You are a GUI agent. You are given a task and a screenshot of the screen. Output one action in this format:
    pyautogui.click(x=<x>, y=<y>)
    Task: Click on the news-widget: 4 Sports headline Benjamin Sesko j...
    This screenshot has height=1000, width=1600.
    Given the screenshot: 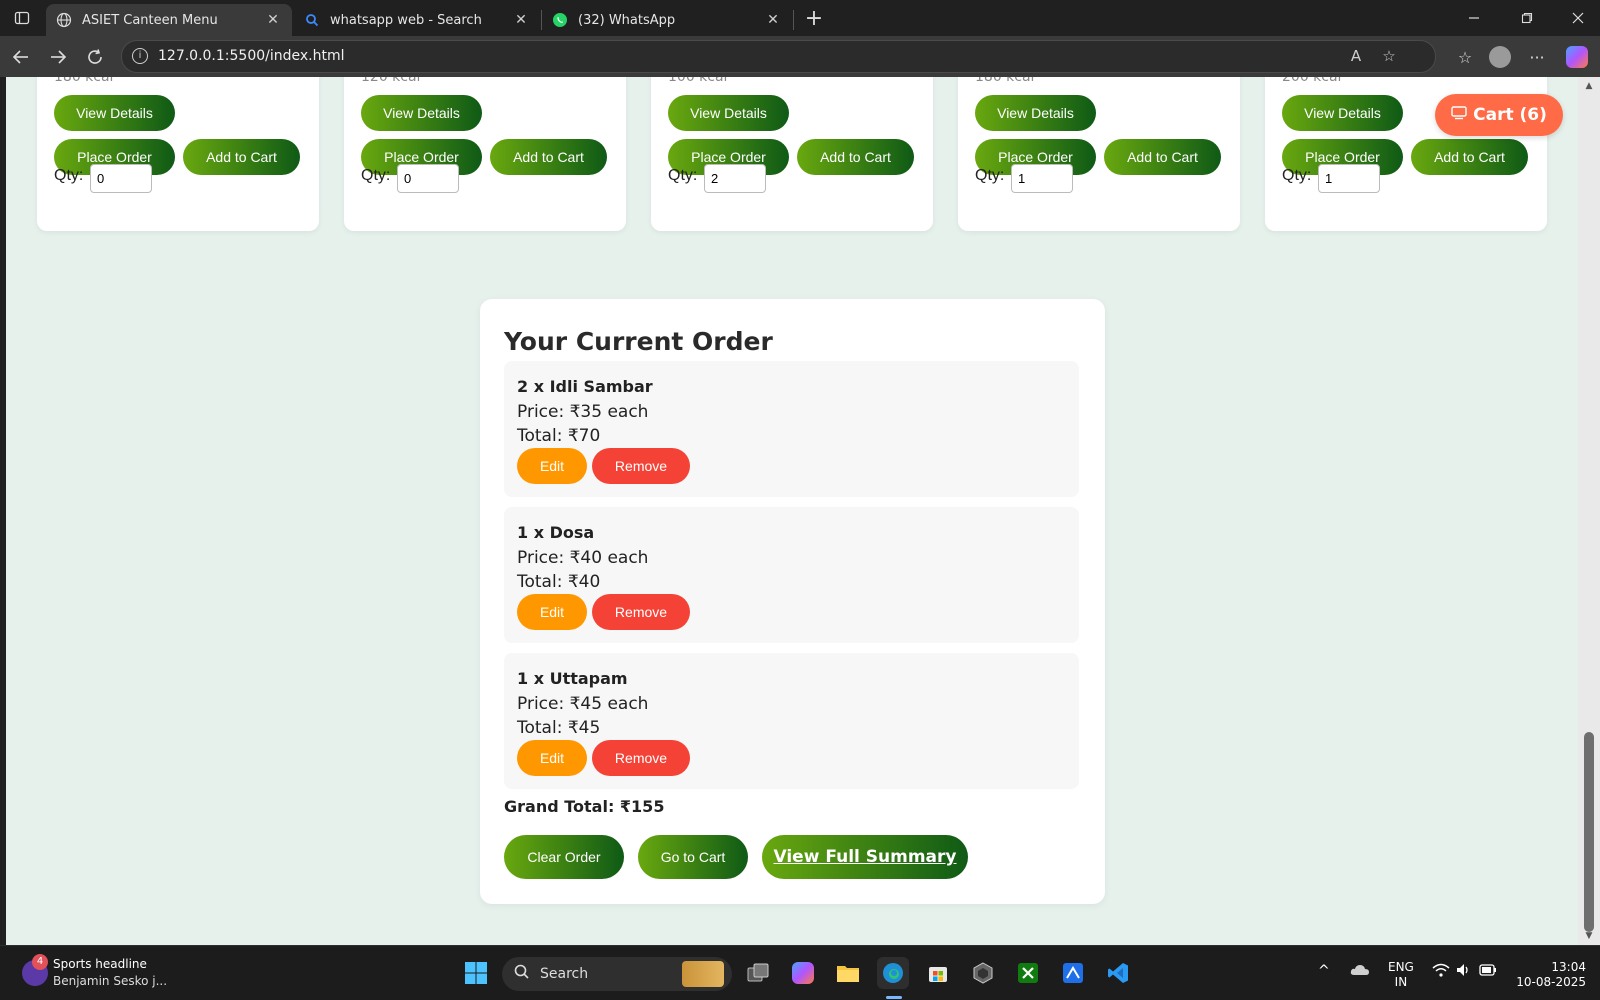 What is the action you would take?
    pyautogui.click(x=93, y=974)
    